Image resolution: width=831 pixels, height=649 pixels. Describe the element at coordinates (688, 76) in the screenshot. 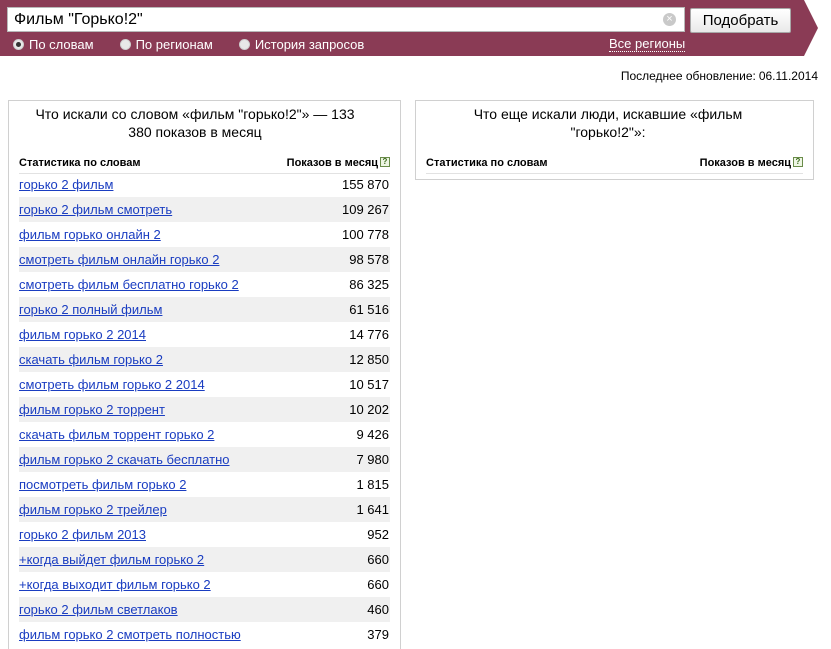

I see `last-update-label: Последнее обновление:` at that location.